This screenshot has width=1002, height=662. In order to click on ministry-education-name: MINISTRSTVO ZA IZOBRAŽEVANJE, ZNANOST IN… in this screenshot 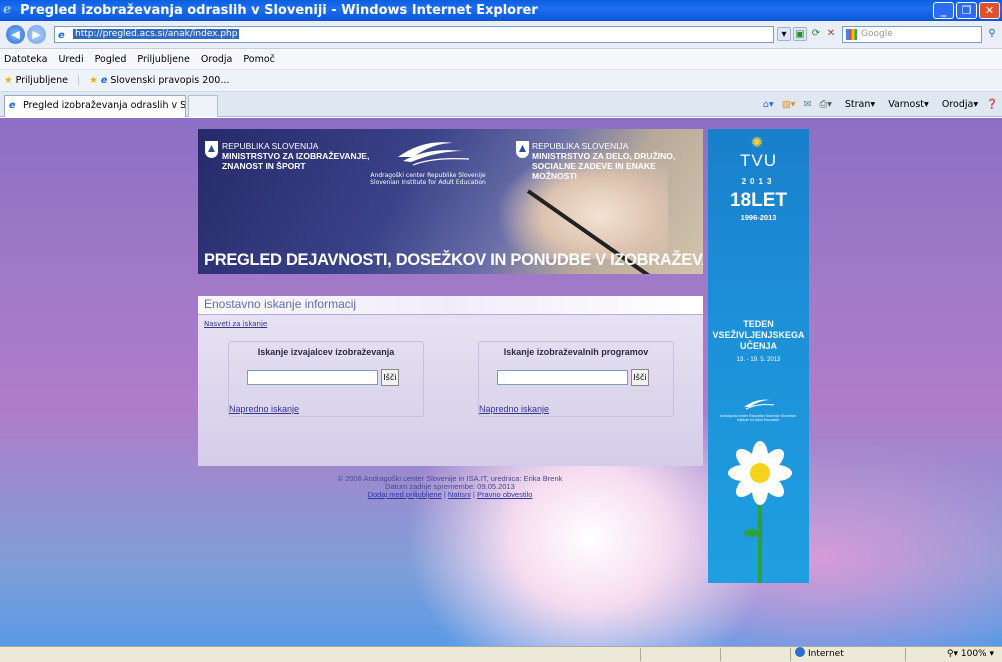, I will do `click(296, 161)`.